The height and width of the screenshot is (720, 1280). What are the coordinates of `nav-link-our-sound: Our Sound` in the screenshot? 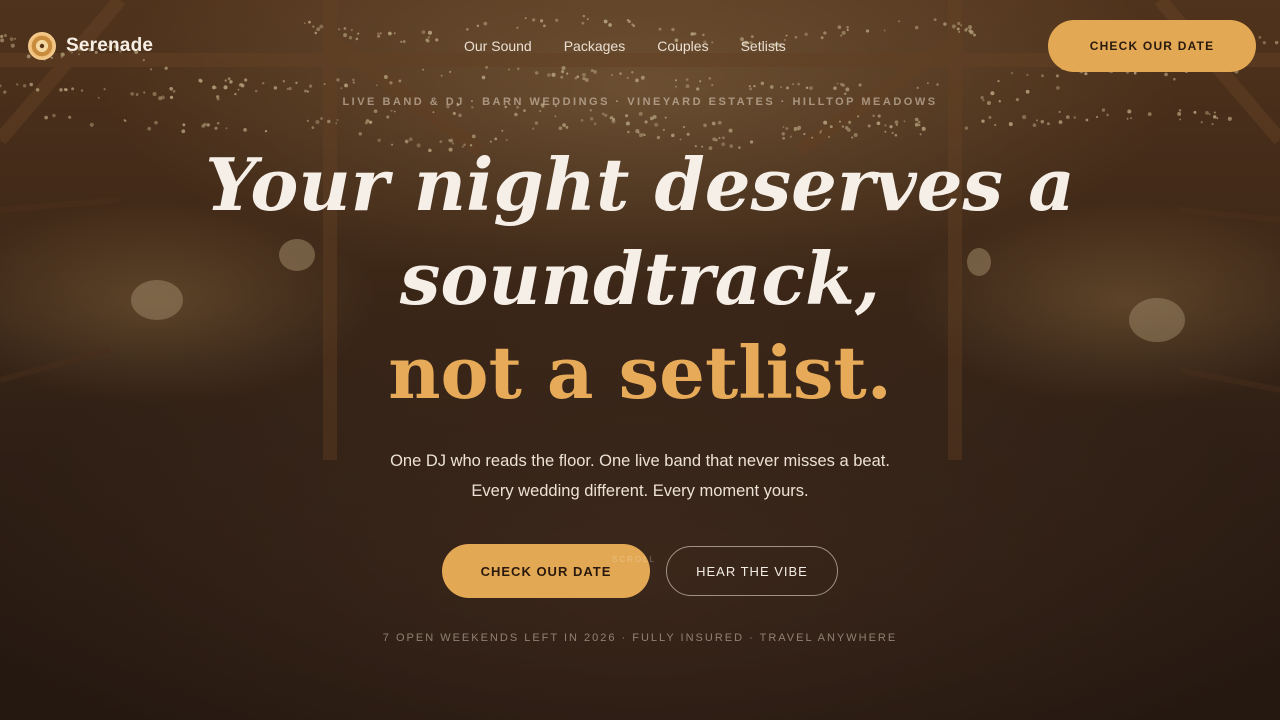 It's located at (498, 46).